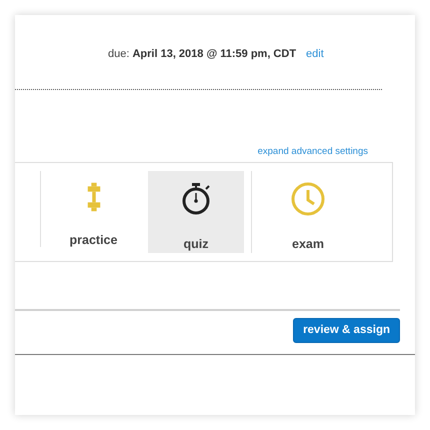  I want to click on review-assign-button: review & assign, so click(346, 330).